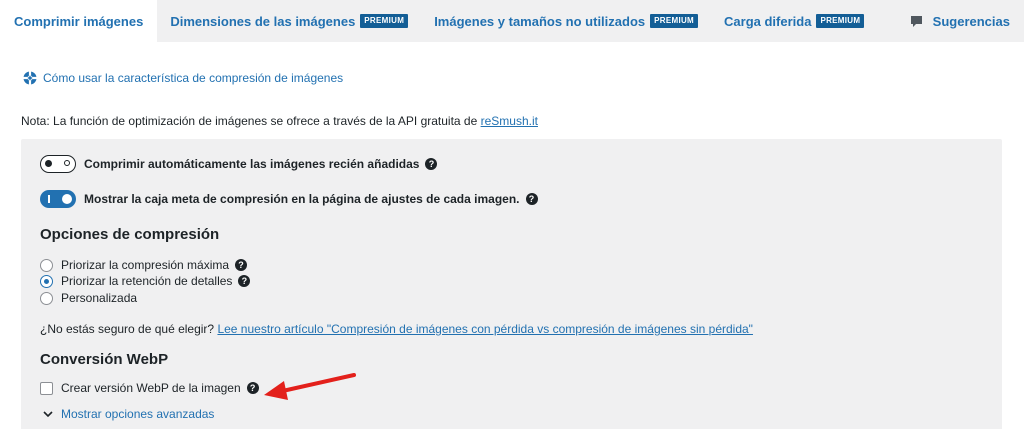 Image resolution: width=1024 pixels, height=429 pixels. Describe the element at coordinates (58, 199) in the screenshot. I see `meta-box-toggle` at that location.